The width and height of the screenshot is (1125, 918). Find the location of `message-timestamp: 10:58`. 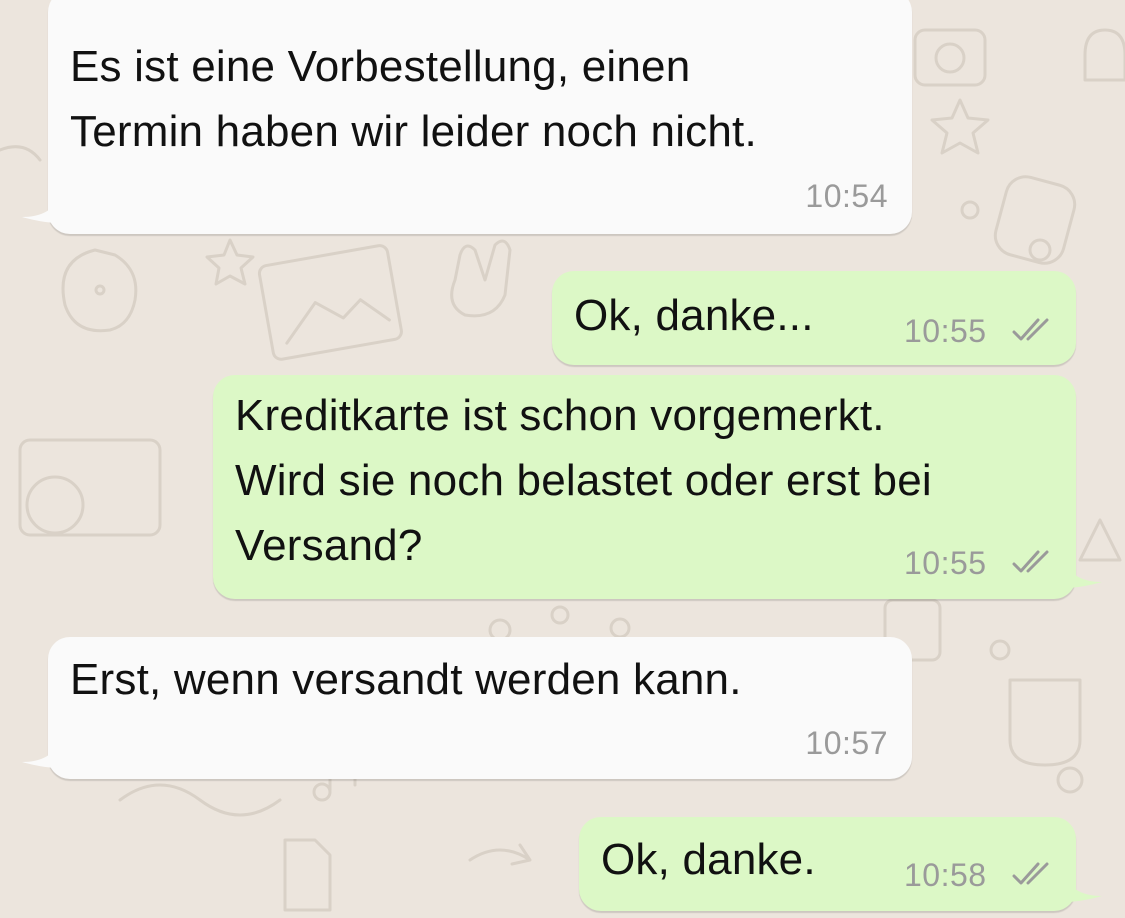

message-timestamp: 10:58 is located at coordinates (945, 875).